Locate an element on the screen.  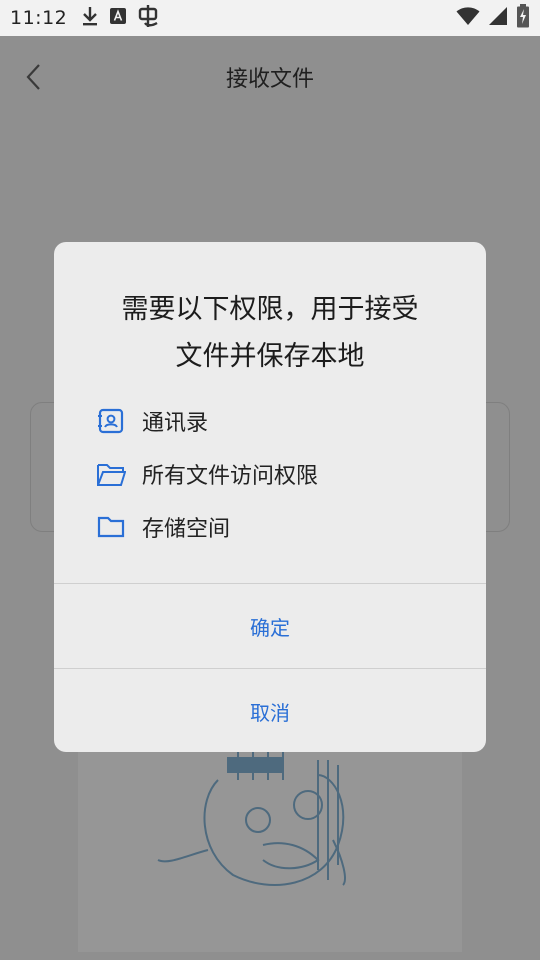
status-bar: 11:12 is located at coordinates (270, 18).